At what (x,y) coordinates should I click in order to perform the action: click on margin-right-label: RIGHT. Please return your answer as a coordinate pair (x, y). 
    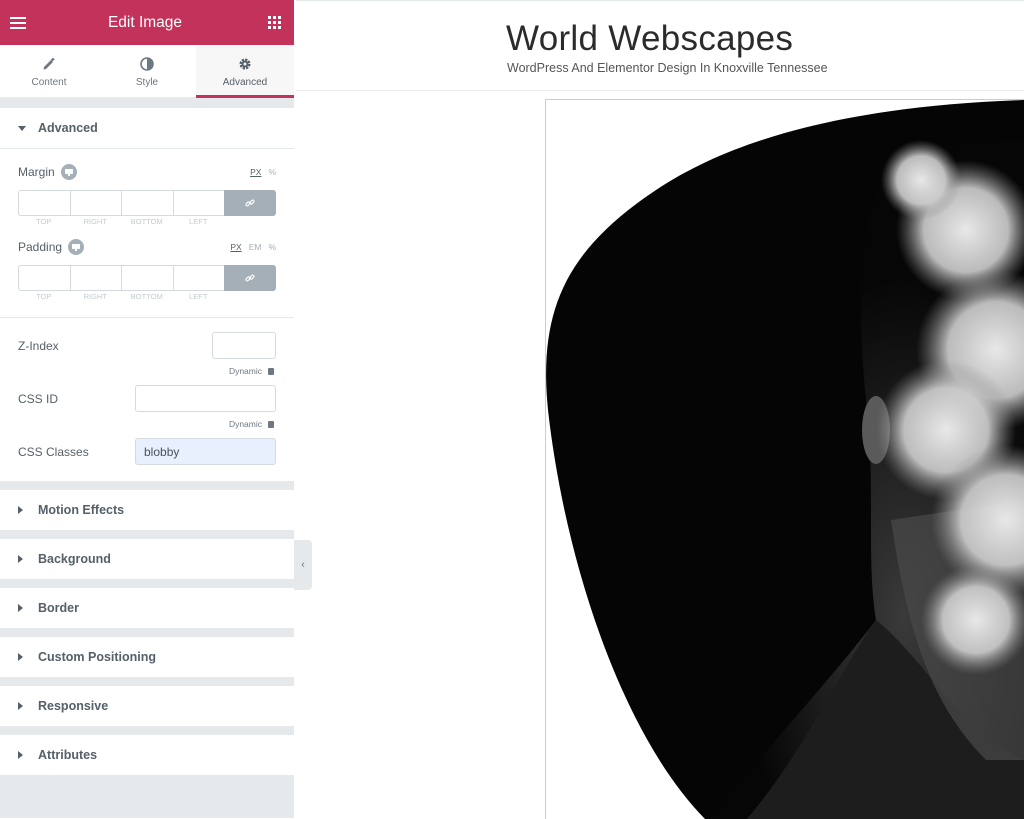
    Looking at the image, I should click on (95, 221).